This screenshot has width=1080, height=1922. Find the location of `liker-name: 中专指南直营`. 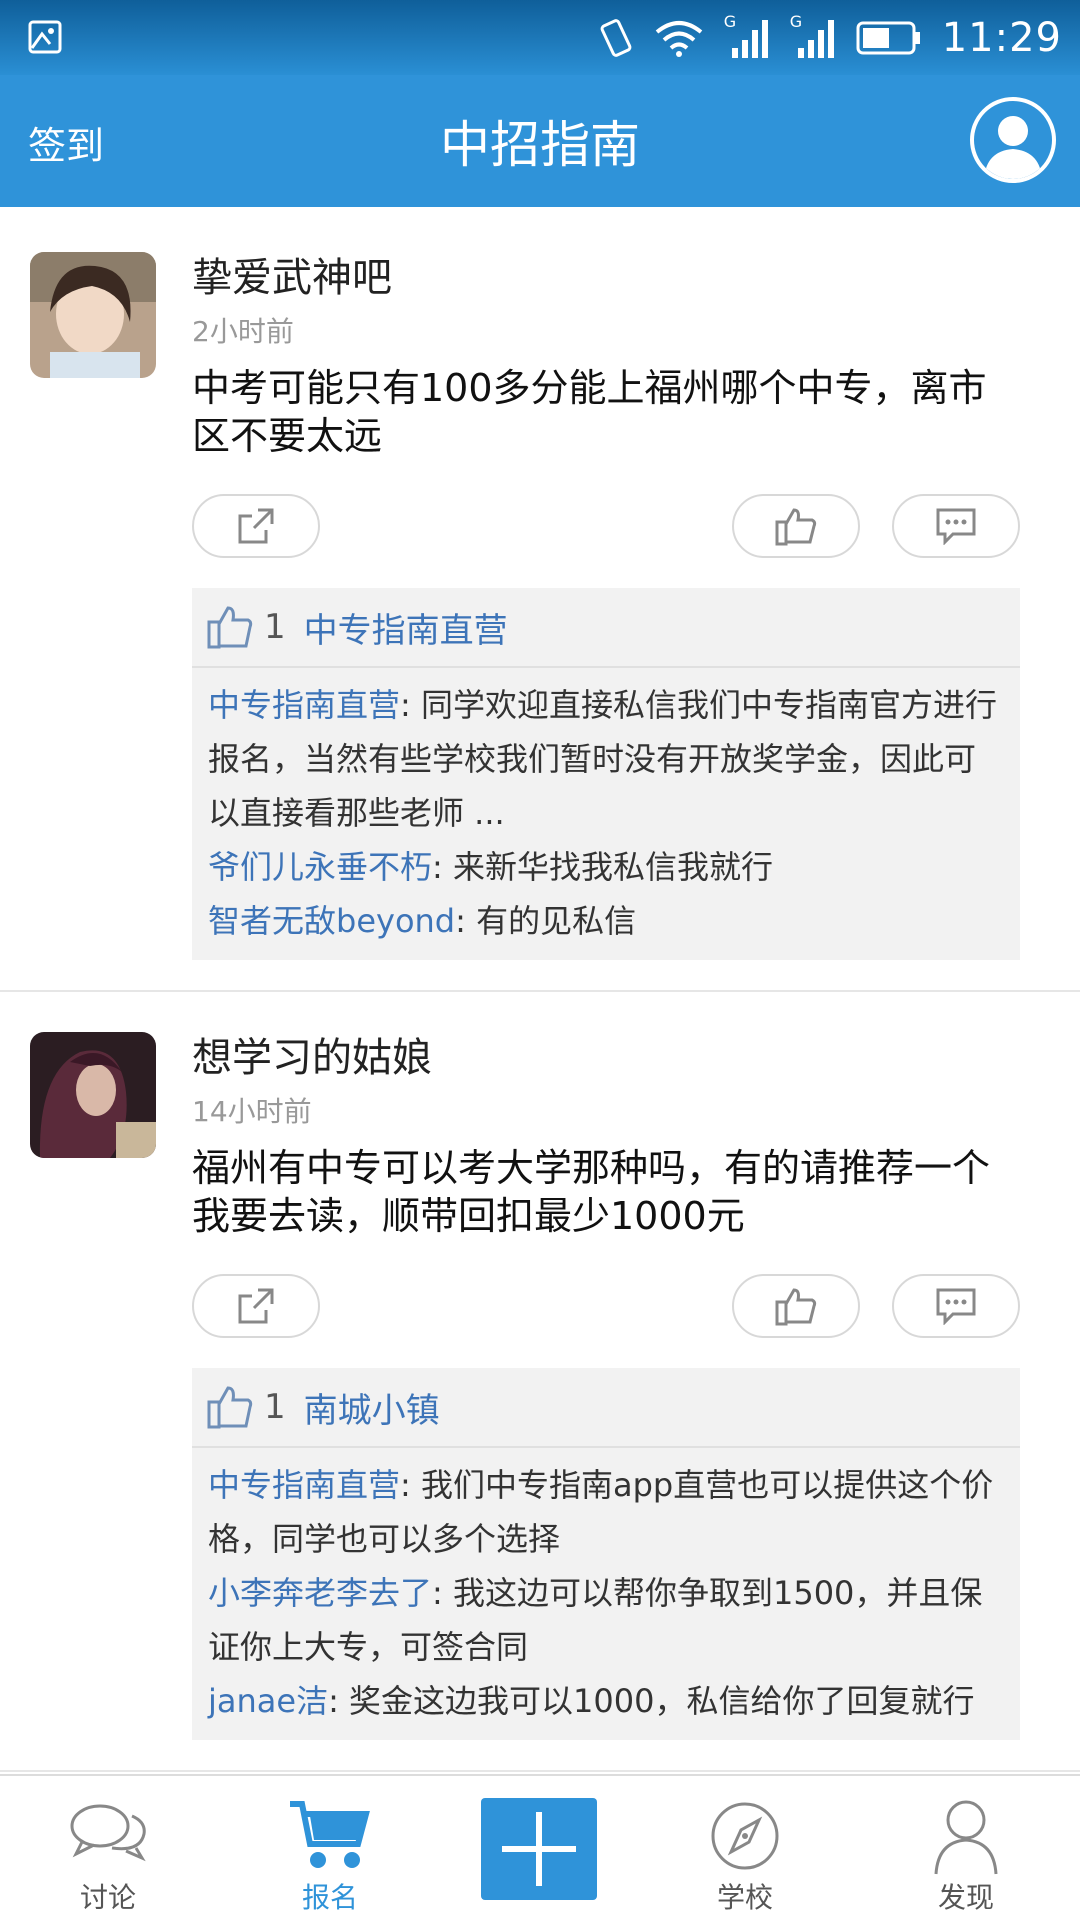

liker-name: 中专指南直营 is located at coordinates (406, 627).